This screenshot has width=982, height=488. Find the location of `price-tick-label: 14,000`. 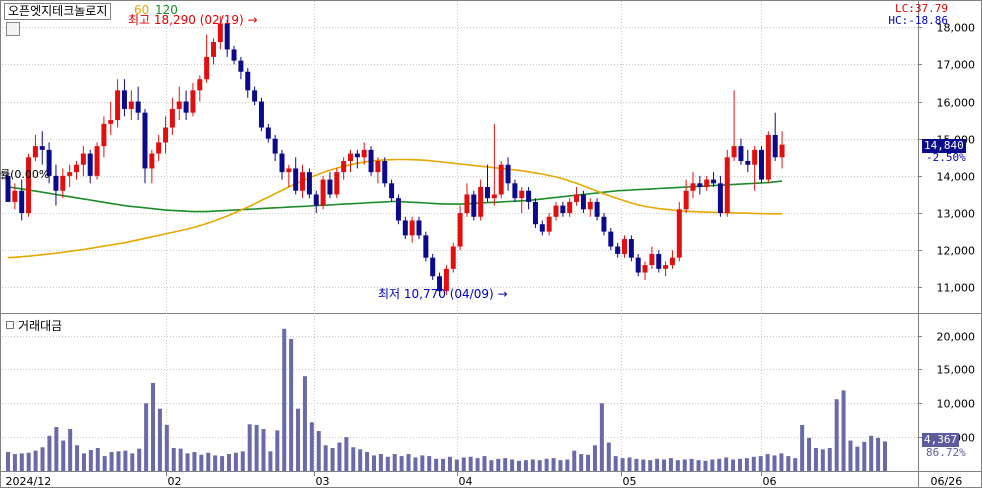

price-tick-label: 14,000 is located at coordinates (956, 177).